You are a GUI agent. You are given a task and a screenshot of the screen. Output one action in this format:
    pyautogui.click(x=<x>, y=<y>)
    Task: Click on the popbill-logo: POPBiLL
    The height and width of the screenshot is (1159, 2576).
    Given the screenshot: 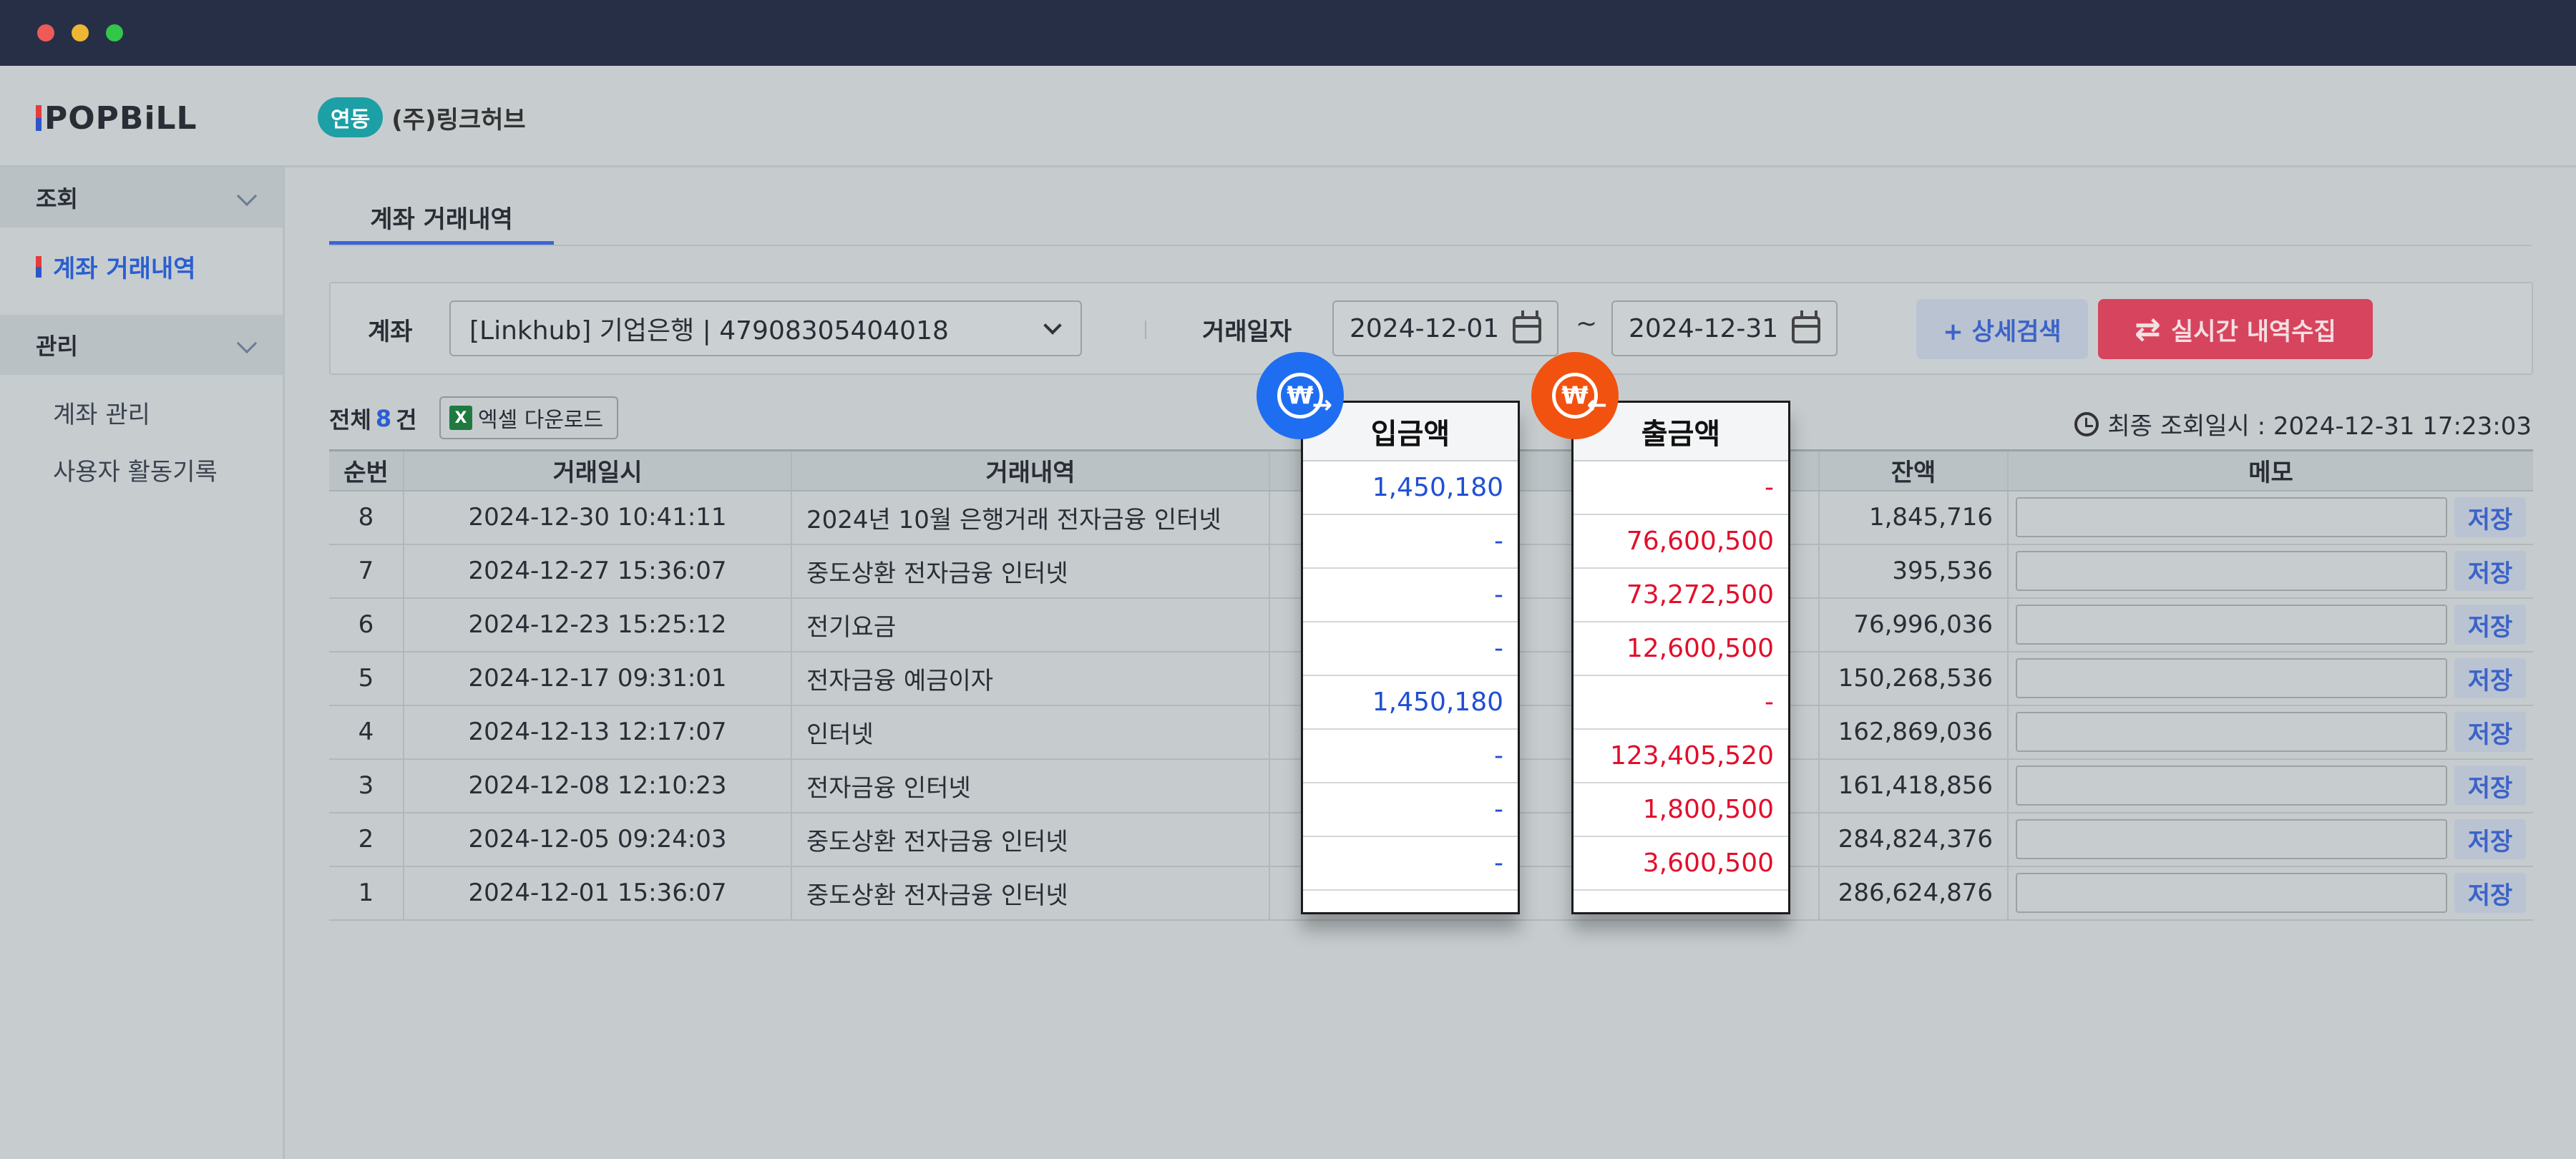 What is the action you would take?
    pyautogui.click(x=116, y=118)
    